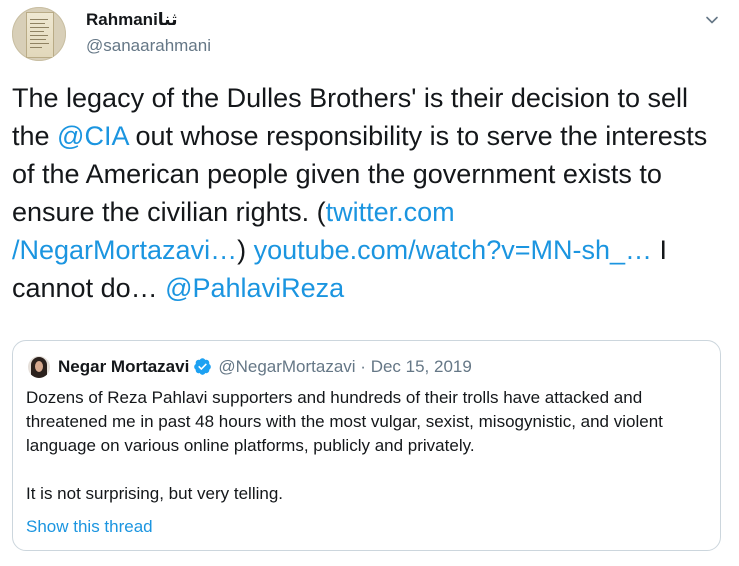 The width and height of the screenshot is (739, 566). Describe the element at coordinates (123, 366) in the screenshot. I see `quoted-author-name: Negar Mortazavi` at that location.